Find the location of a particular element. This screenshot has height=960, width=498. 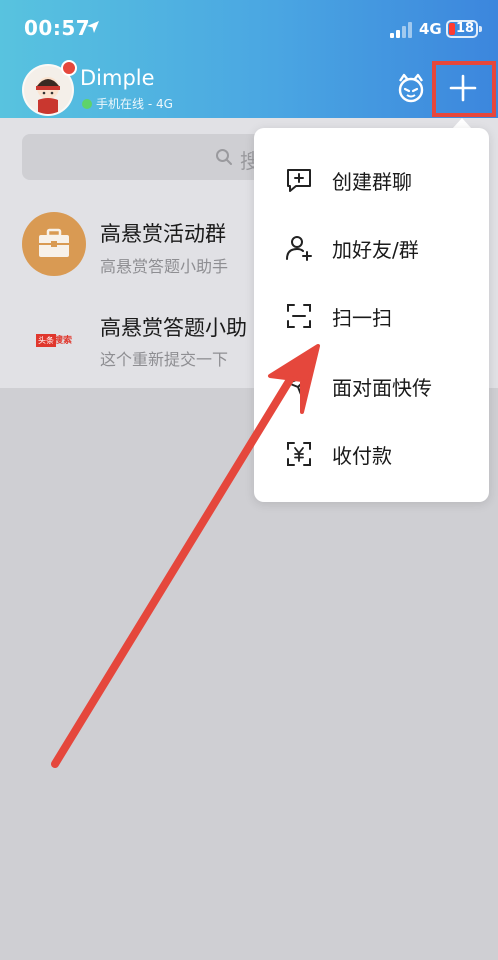

battery-level: 18 is located at coordinates (465, 28).